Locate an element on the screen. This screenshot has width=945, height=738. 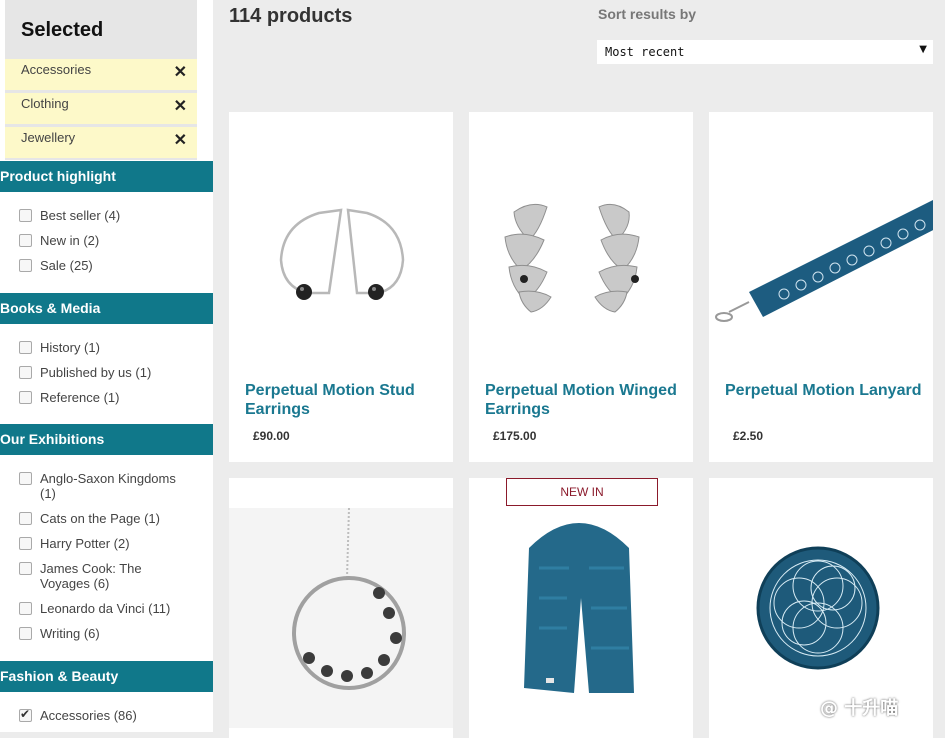
product-card: Perpetual Motion Winged Earrings £175.00 is located at coordinates (581, 287).